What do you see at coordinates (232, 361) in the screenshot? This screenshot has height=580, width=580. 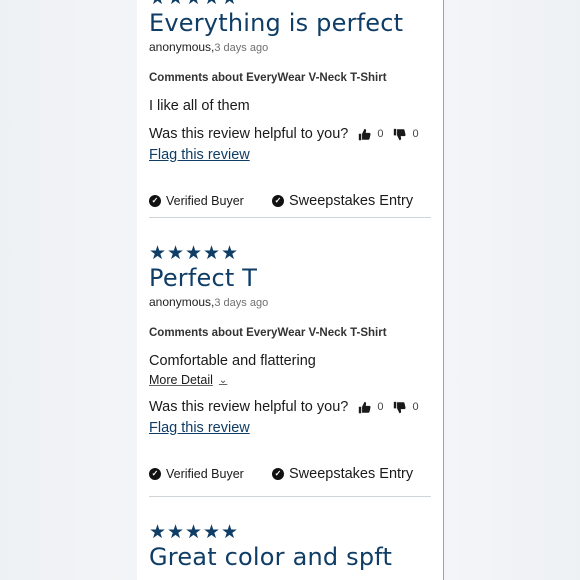 I see `review-body: Comfortable and flattering` at bounding box center [232, 361].